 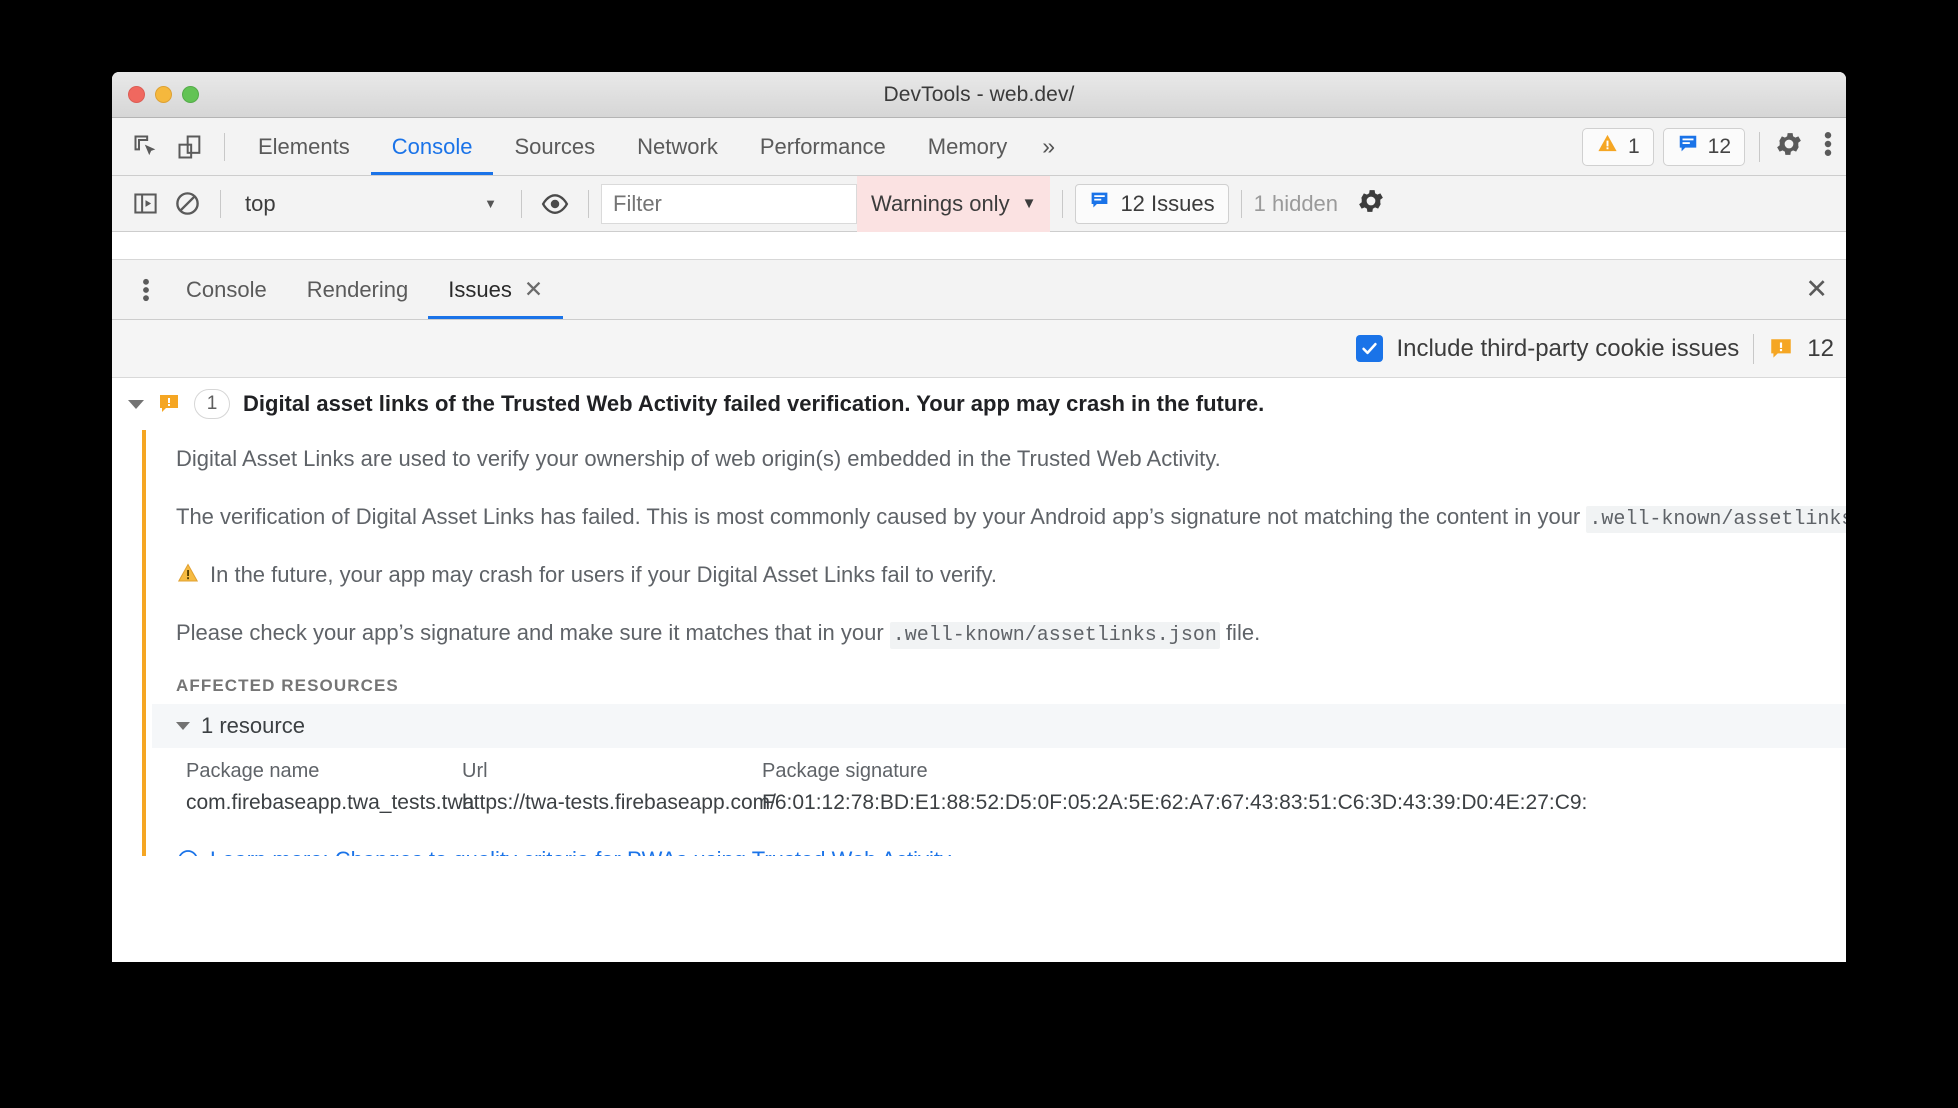 I want to click on issues-button-label: 12 Issues, so click(x=1167, y=203).